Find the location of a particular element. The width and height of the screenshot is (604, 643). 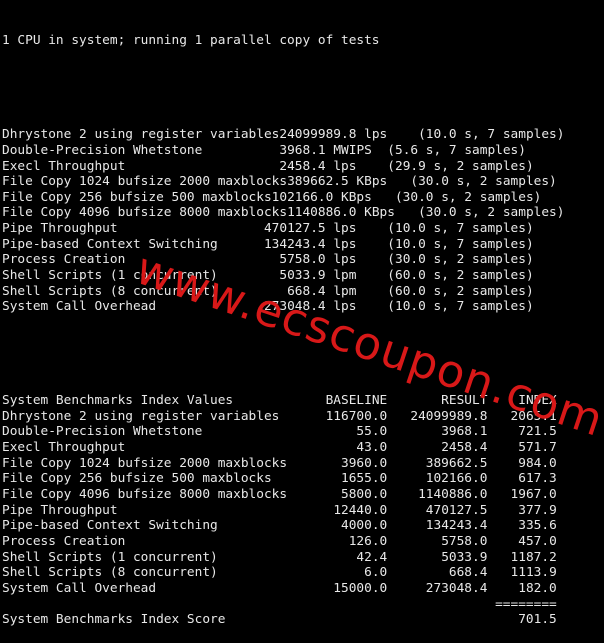

cell: 668.4 is located at coordinates (468, 573).